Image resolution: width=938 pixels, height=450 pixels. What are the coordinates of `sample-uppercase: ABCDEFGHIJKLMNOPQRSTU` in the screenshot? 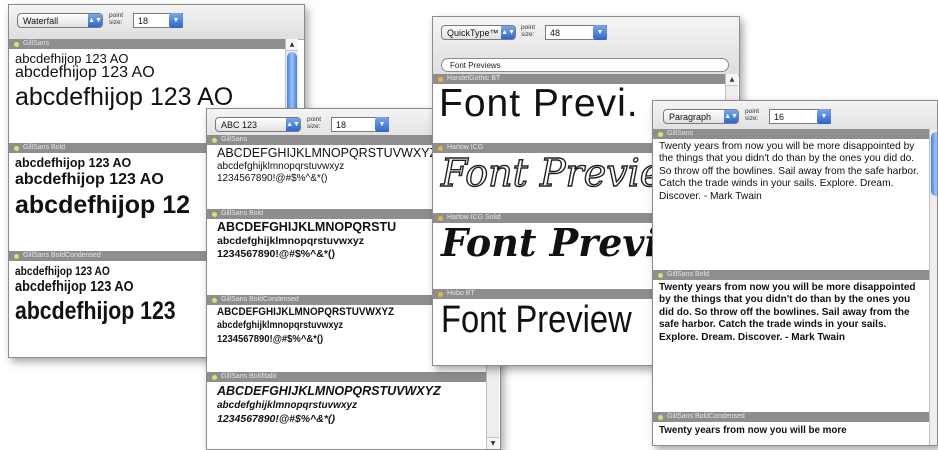 It's located at (307, 227).